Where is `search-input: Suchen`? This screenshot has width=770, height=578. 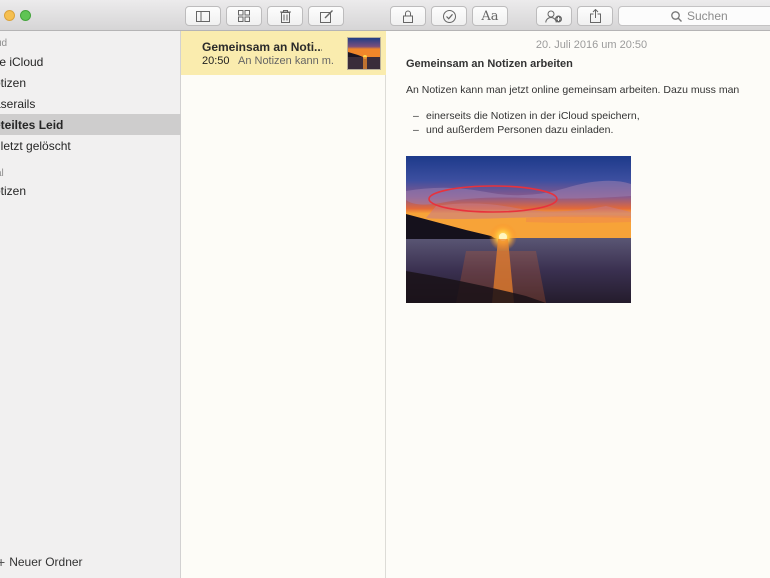 search-input: Suchen is located at coordinates (707, 16).